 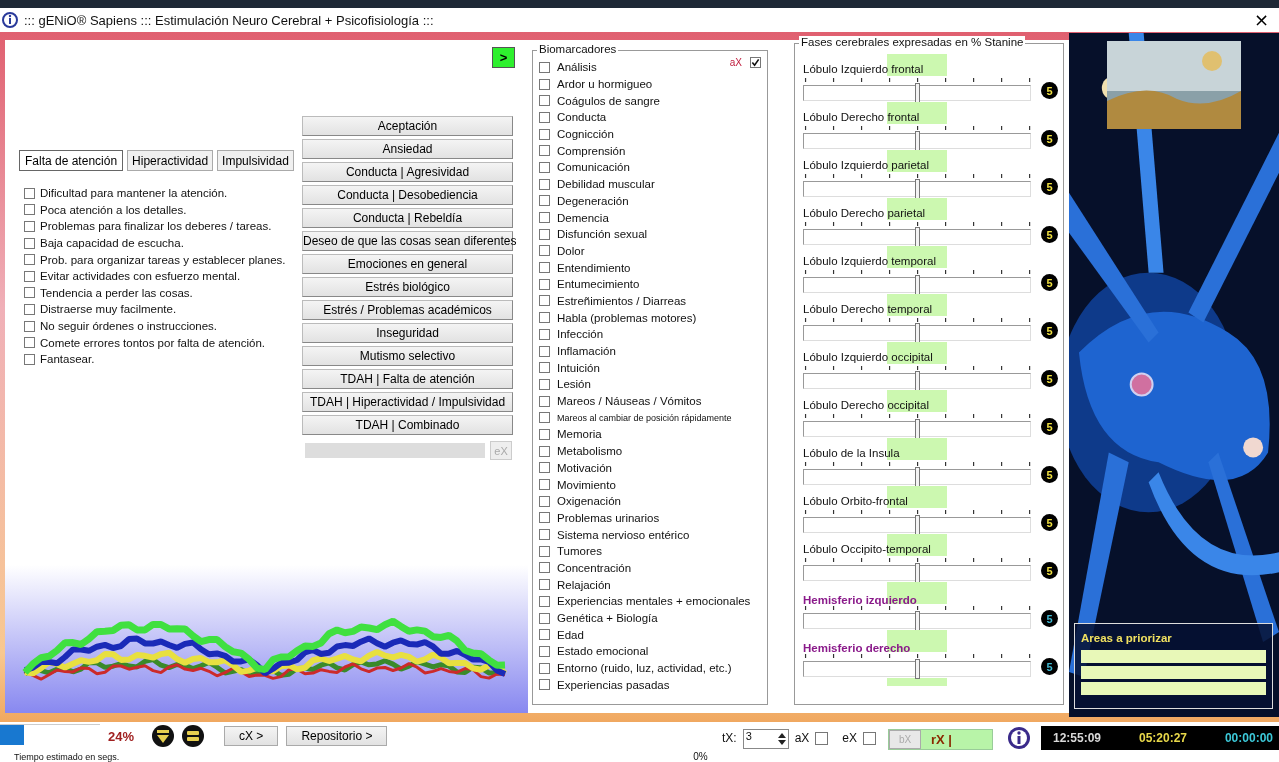 I want to click on tab: Falta de atención, so click(x=71, y=160).